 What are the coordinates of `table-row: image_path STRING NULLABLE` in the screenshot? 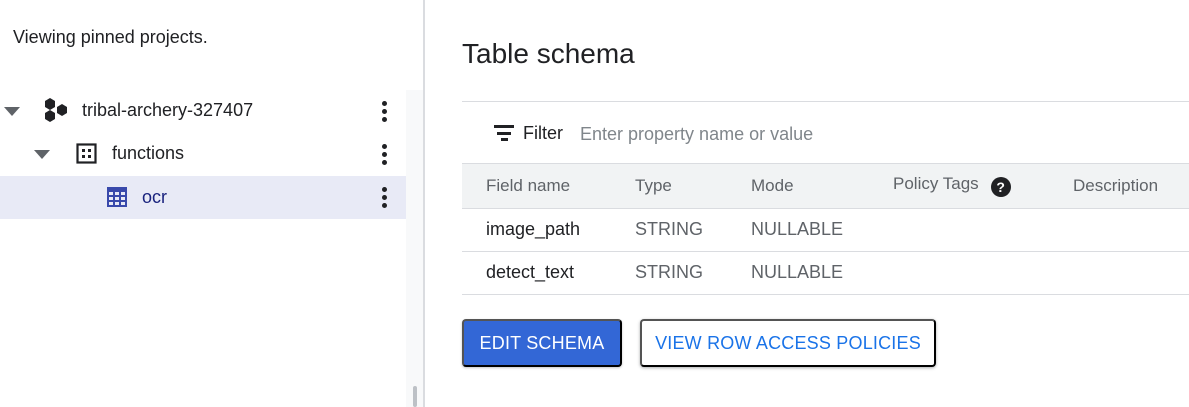 It's located at (825, 229).